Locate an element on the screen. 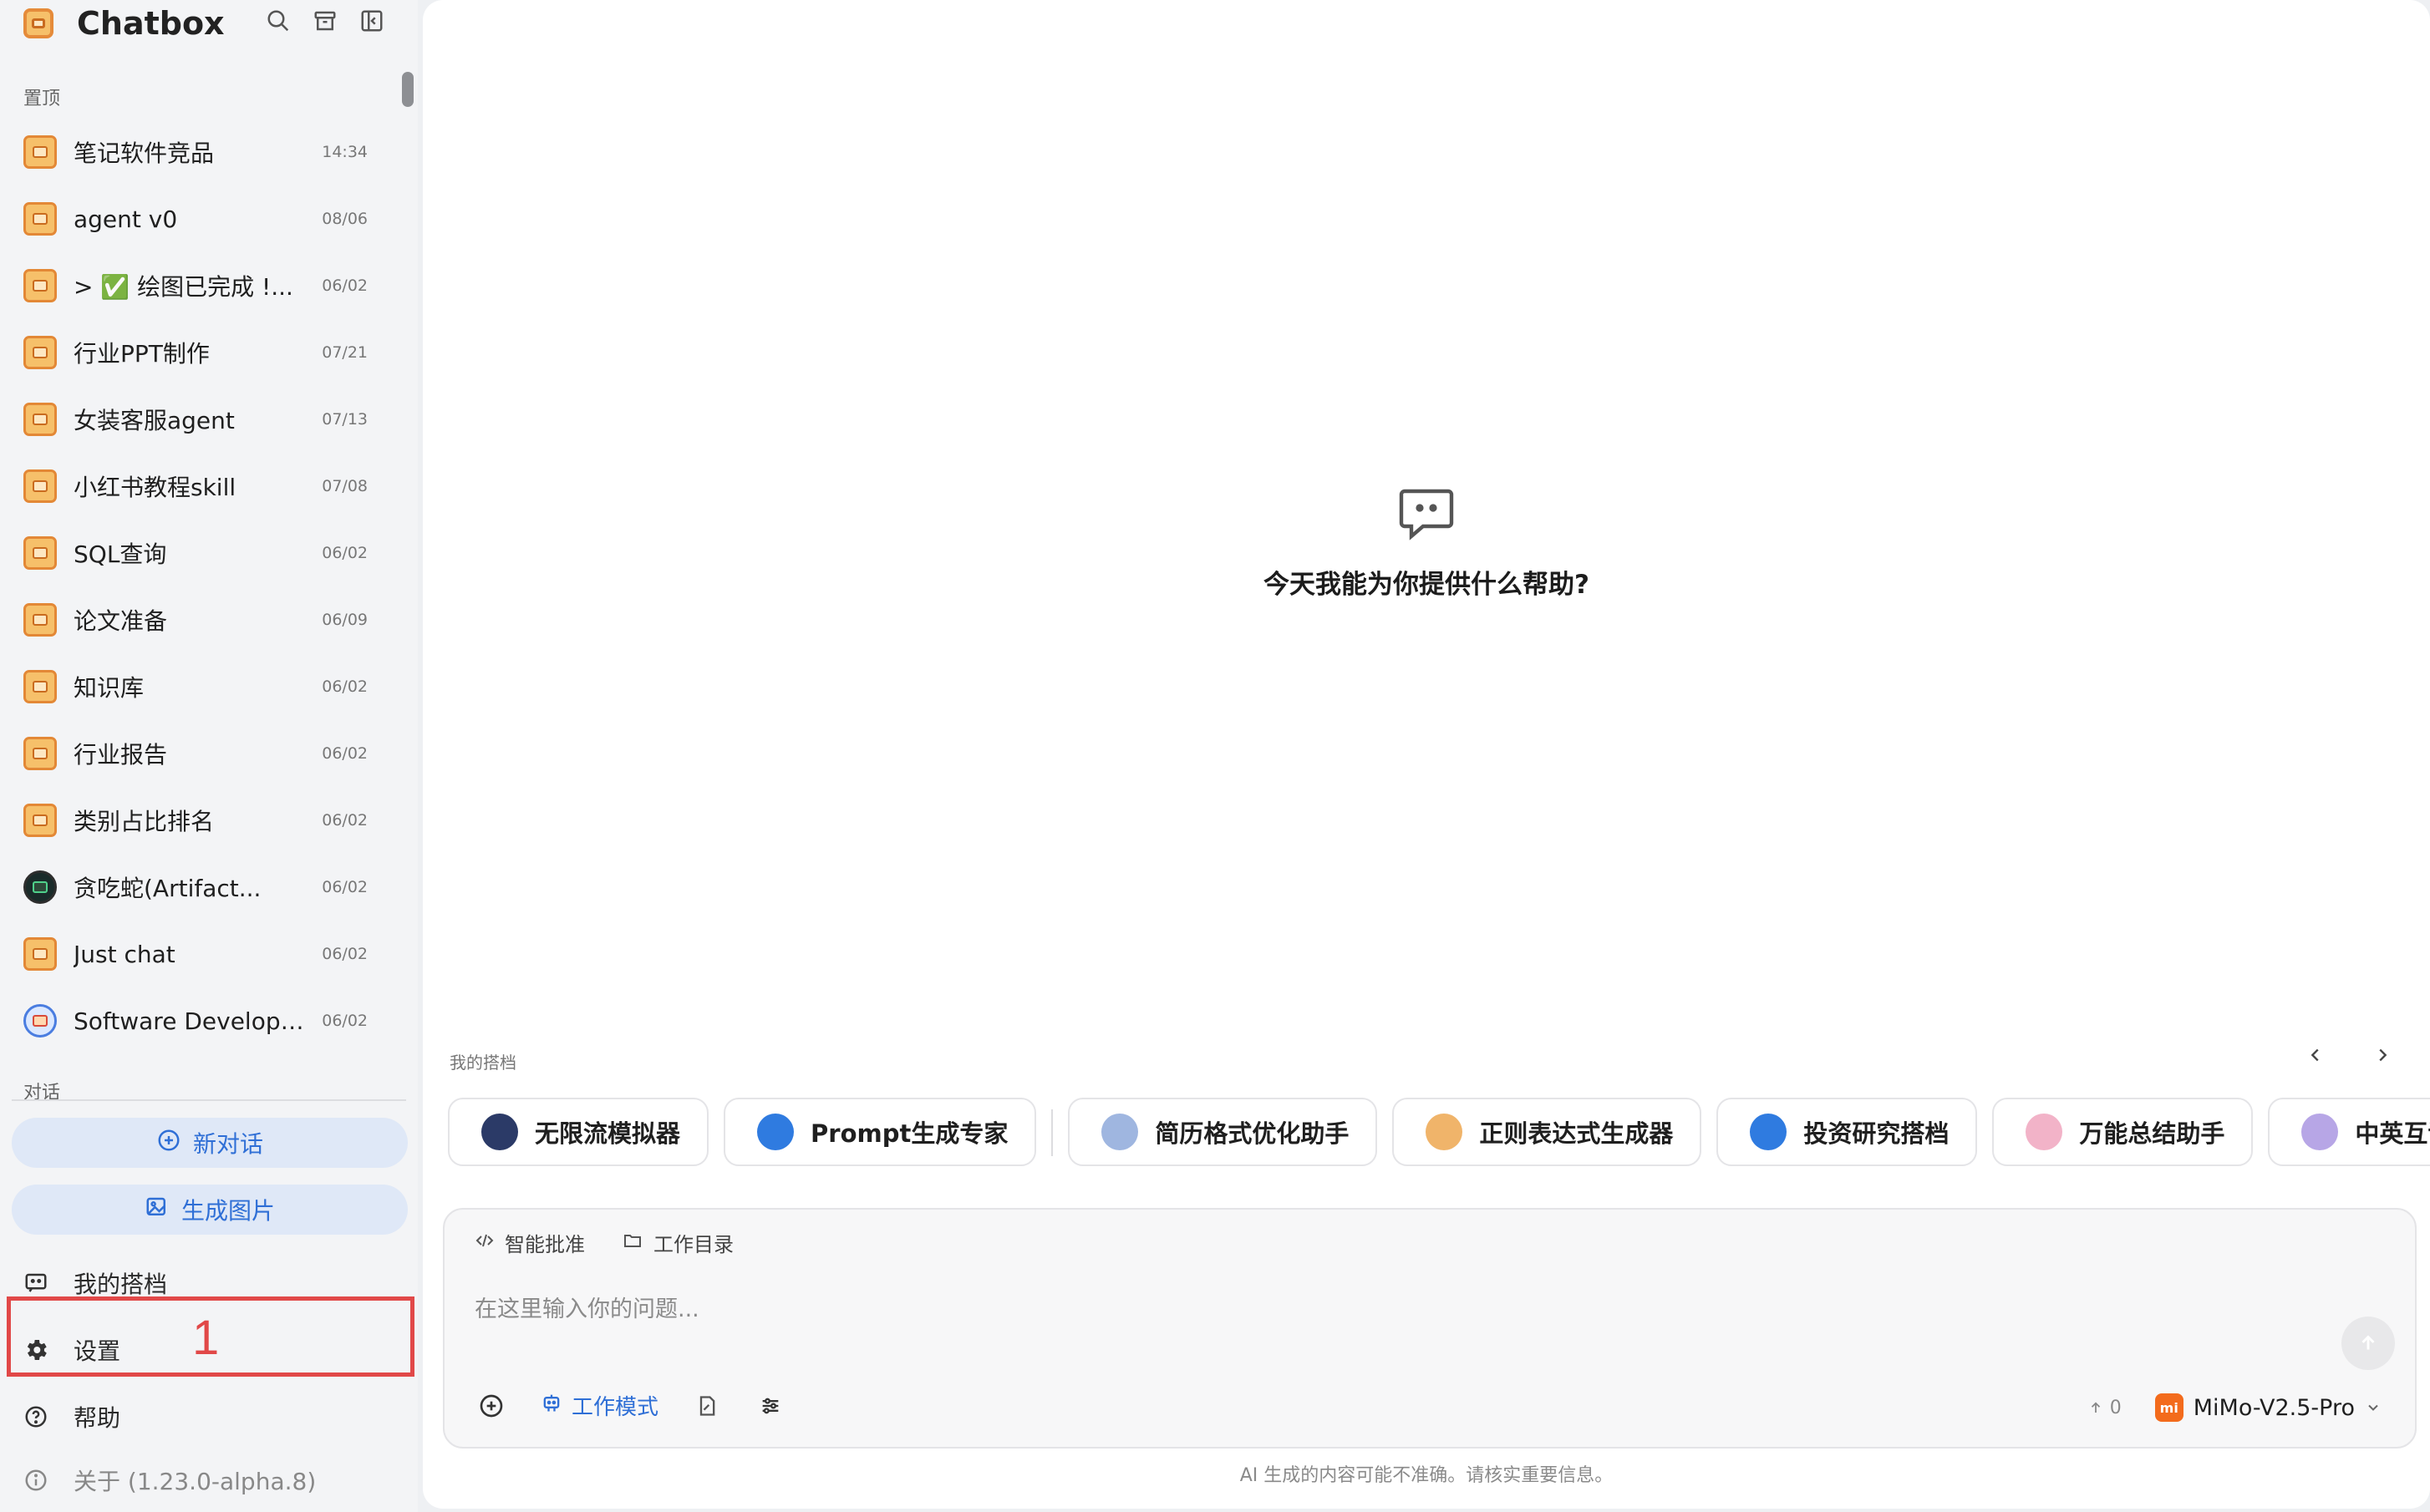 This screenshot has width=2430, height=1512. plus-circle-icon is located at coordinates (168, 1143).